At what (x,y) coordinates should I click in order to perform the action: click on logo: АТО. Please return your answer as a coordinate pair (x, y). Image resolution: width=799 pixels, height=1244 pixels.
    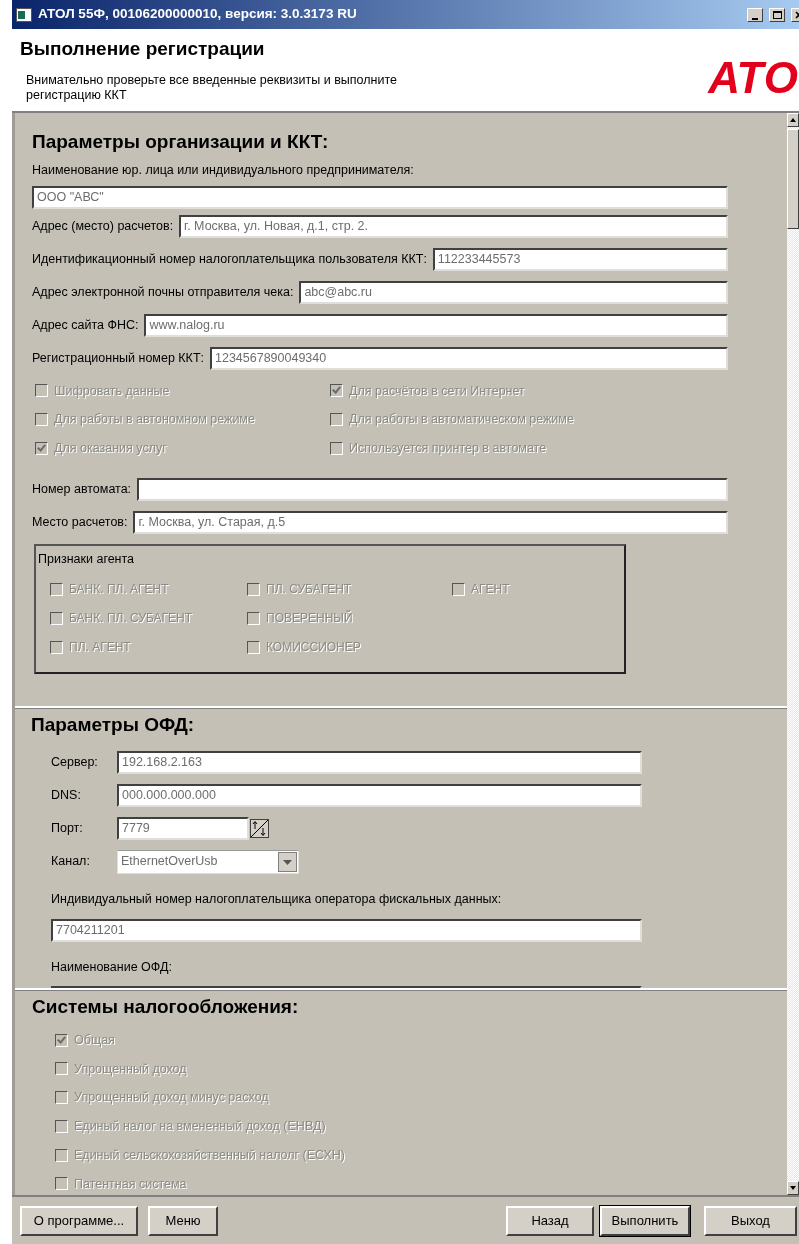
    Looking at the image, I should click on (753, 78).